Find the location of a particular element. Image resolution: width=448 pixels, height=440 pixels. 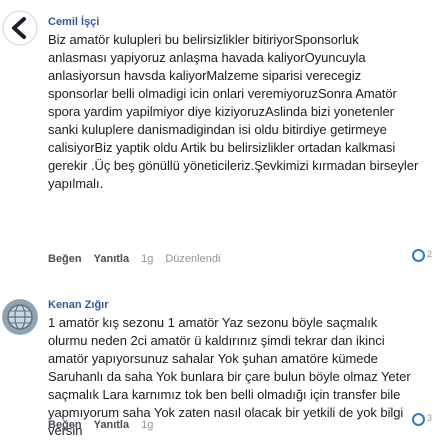

back-arrow-icon is located at coordinates (20, 28).